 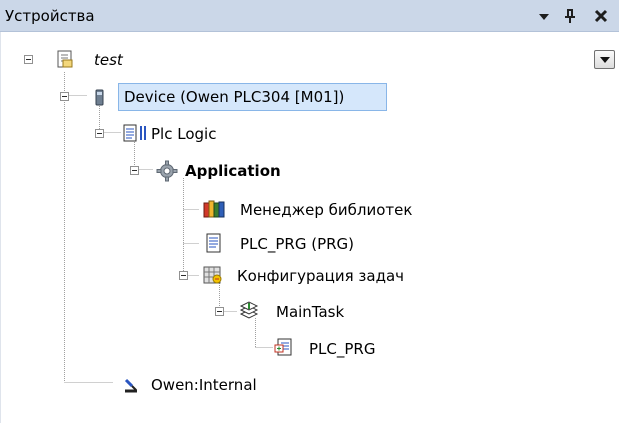 What do you see at coordinates (233, 171) in the screenshot?
I see `tree-node-label: Application` at bounding box center [233, 171].